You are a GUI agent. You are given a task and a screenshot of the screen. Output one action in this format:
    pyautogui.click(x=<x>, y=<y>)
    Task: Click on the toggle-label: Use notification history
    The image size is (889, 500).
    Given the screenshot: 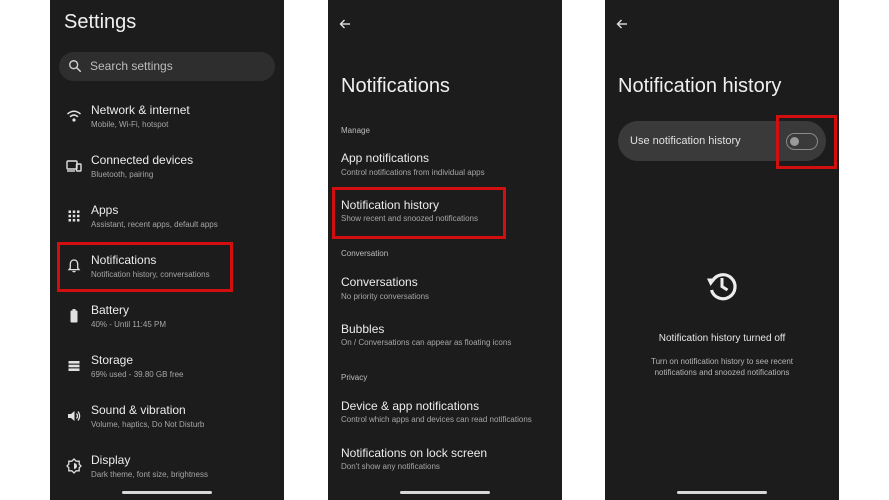 What is the action you would take?
    pyautogui.click(x=685, y=141)
    